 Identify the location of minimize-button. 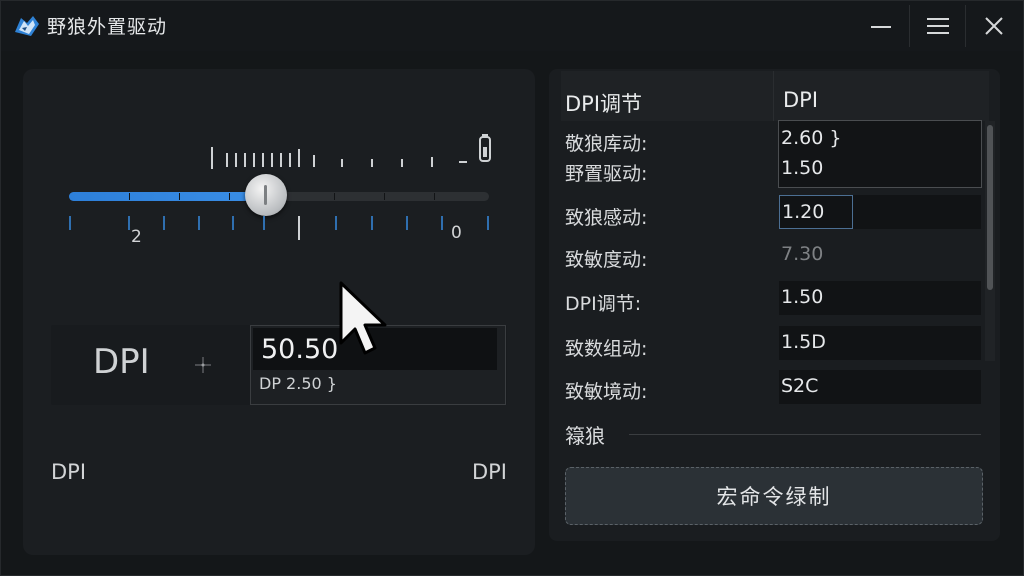
(881, 26).